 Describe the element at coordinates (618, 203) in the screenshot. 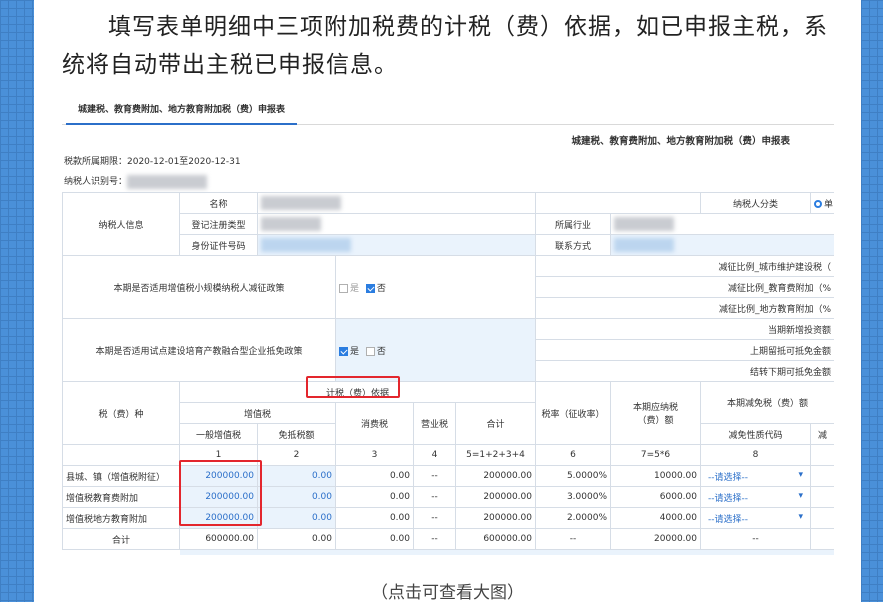

I see `blank-cell` at that location.